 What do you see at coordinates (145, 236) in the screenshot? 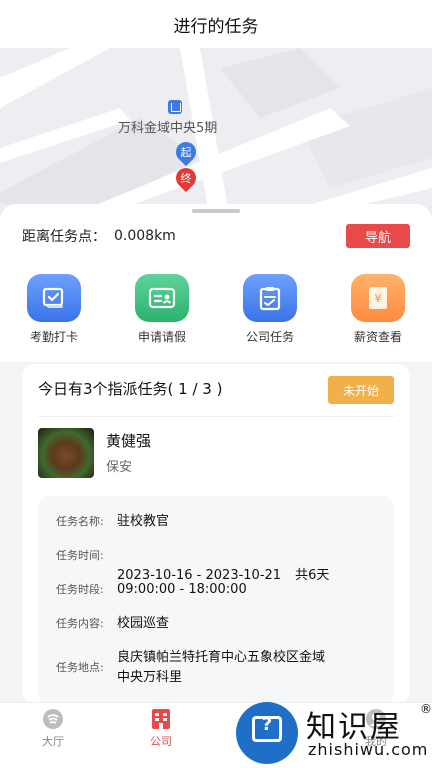
I see `distance-value: 0.008km` at bounding box center [145, 236].